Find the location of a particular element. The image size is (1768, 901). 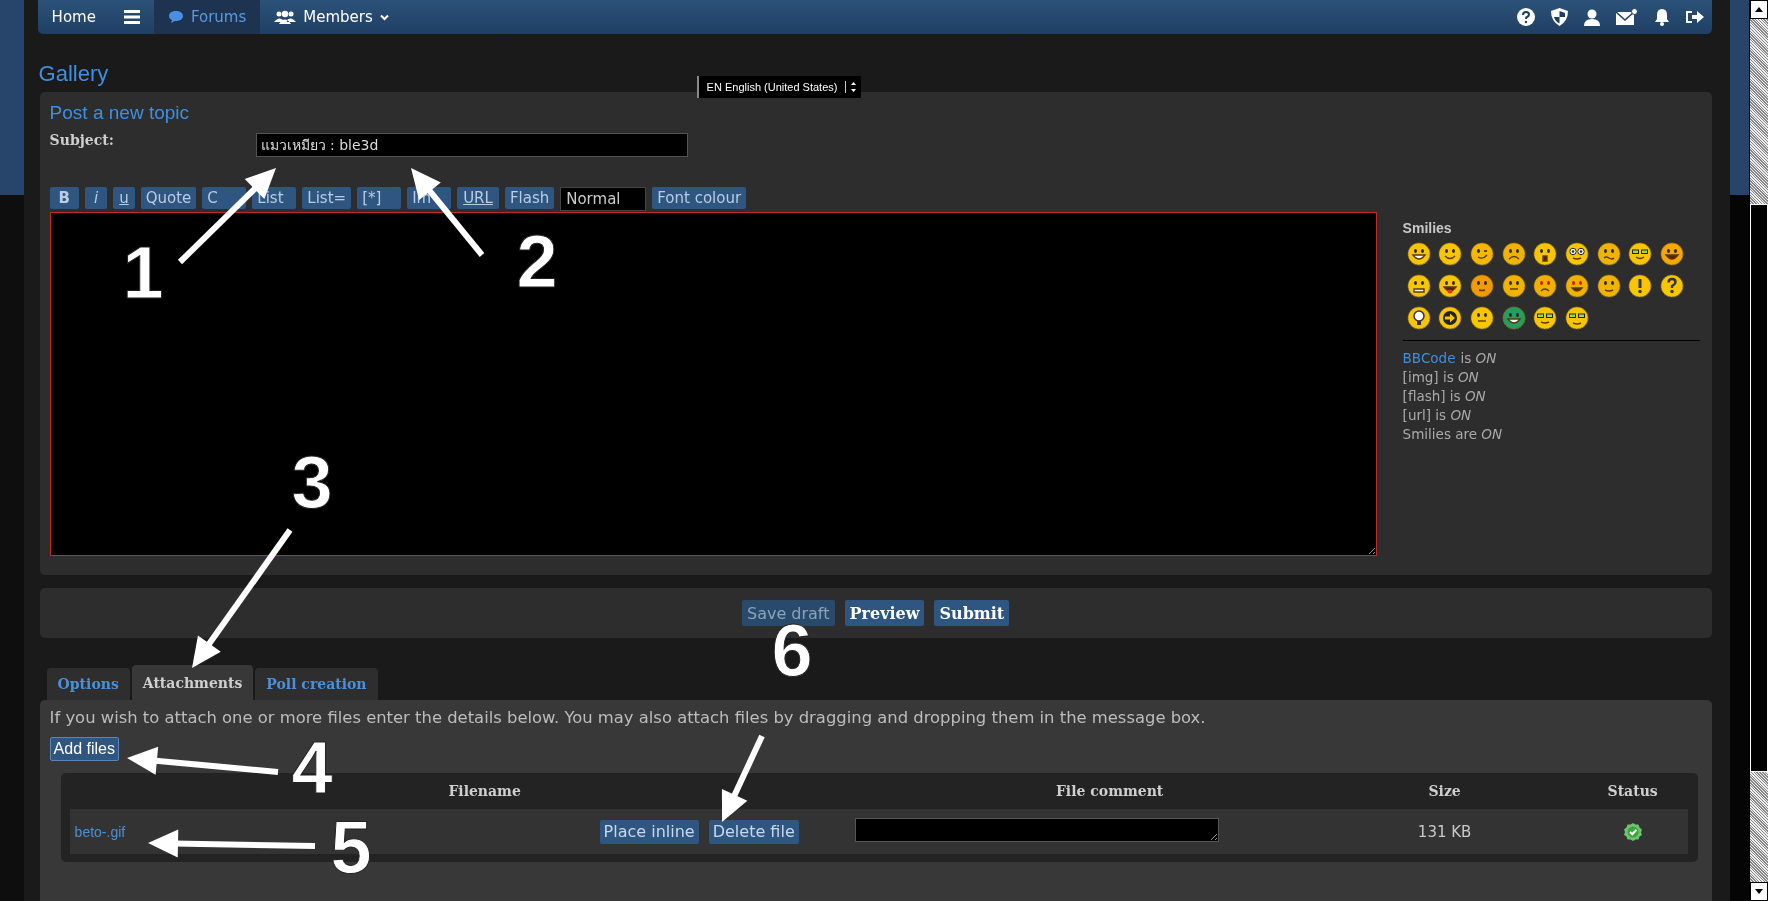

nav-link: Home is located at coordinates (73, 17).